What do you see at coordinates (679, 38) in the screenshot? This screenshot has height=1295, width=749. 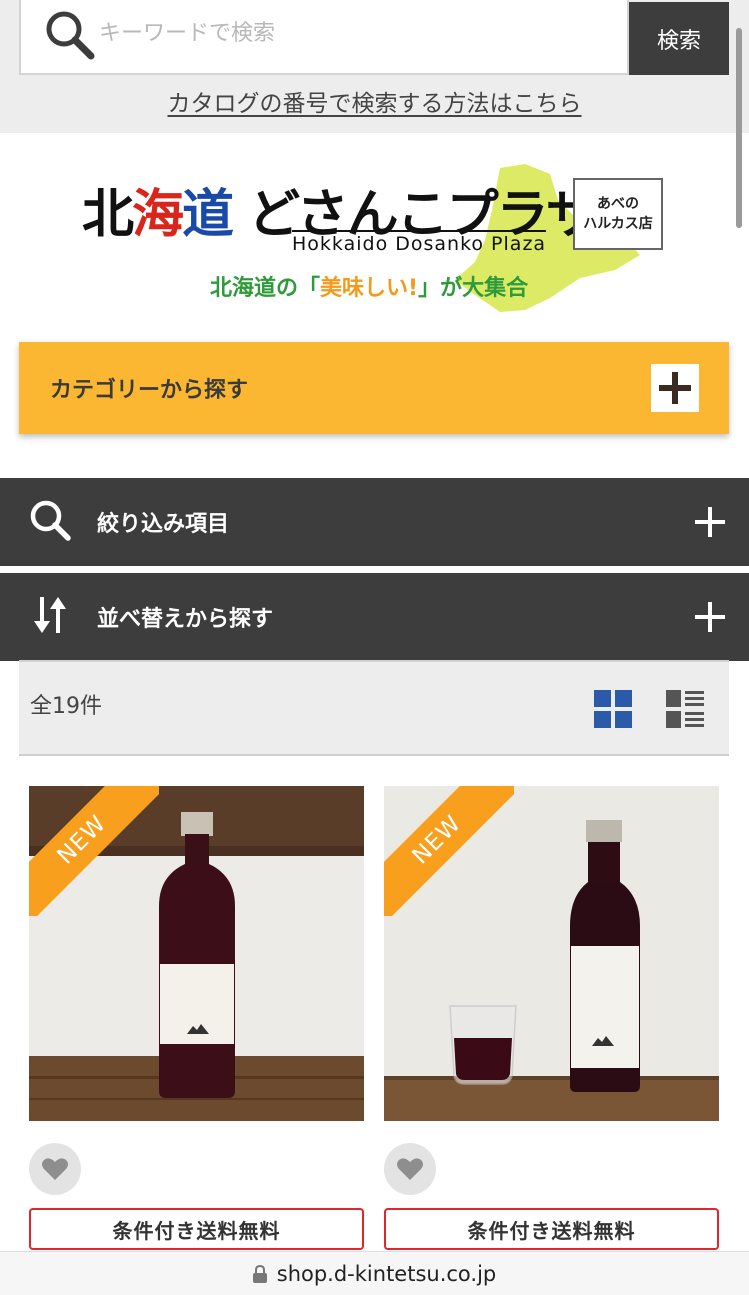 I see `search-button: 検索` at bounding box center [679, 38].